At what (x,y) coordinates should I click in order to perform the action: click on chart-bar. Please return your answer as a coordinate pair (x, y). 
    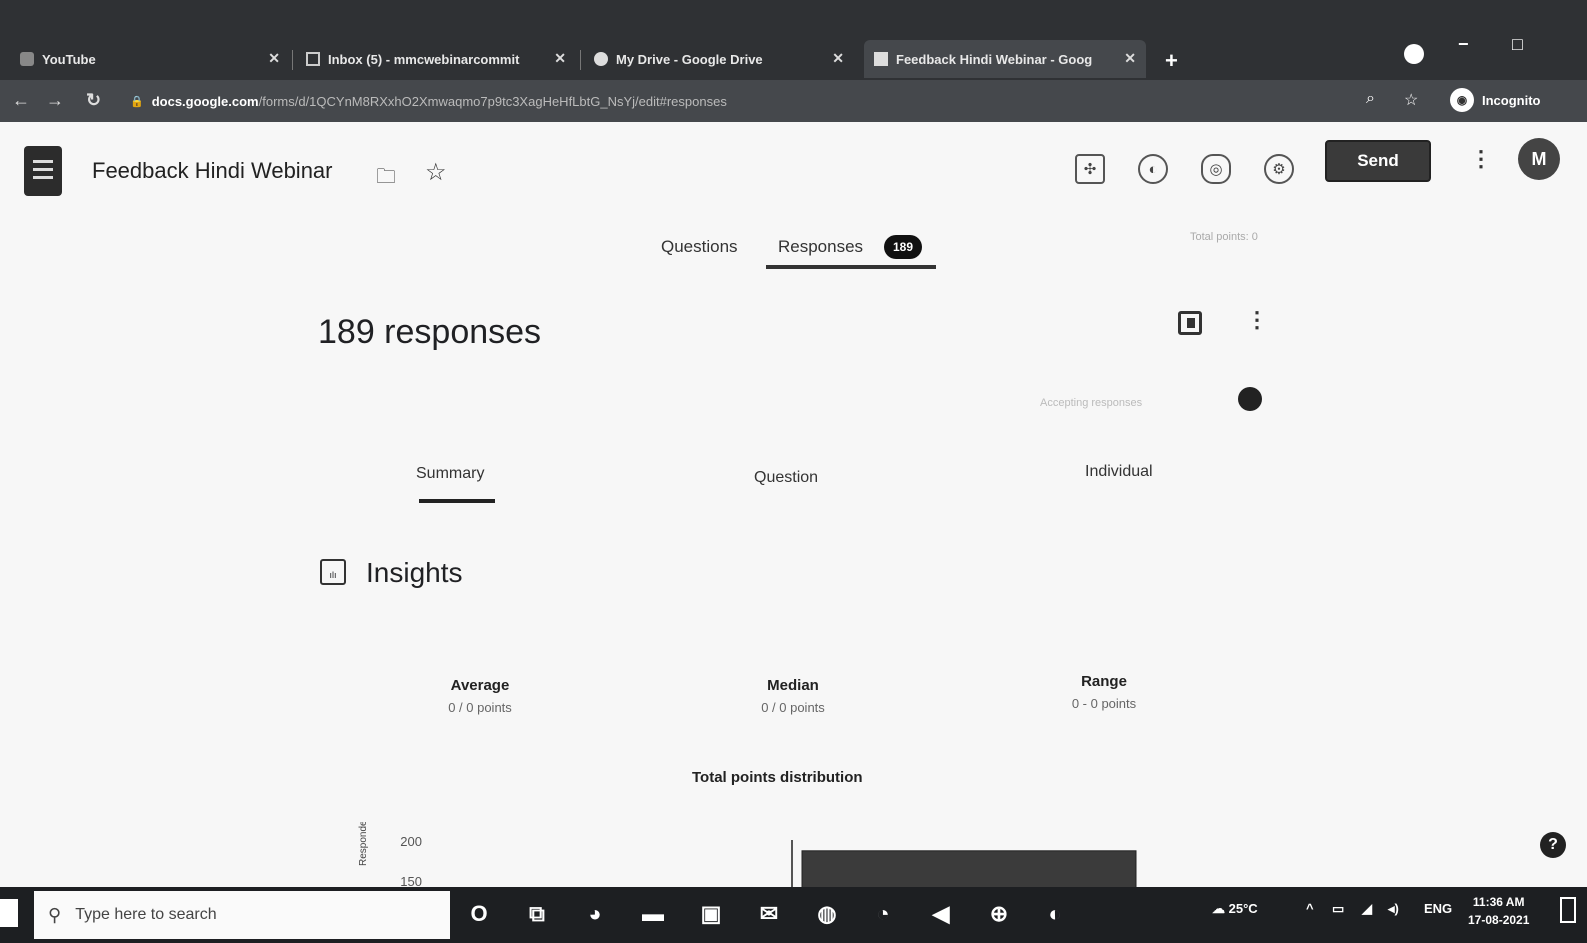
    Looking at the image, I should click on (969, 871).